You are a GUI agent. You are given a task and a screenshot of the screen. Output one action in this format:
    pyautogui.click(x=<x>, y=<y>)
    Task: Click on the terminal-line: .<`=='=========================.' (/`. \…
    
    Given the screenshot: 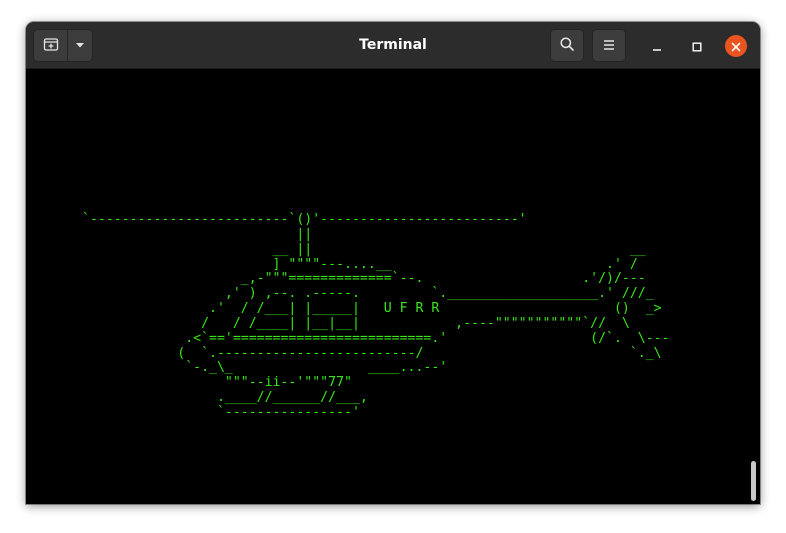 What is the action you would take?
    pyautogui.click(x=376, y=338)
    